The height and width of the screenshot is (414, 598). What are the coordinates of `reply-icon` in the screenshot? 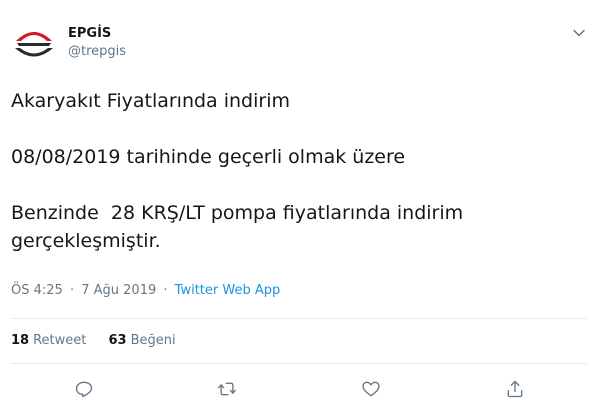 It's located at (84, 389).